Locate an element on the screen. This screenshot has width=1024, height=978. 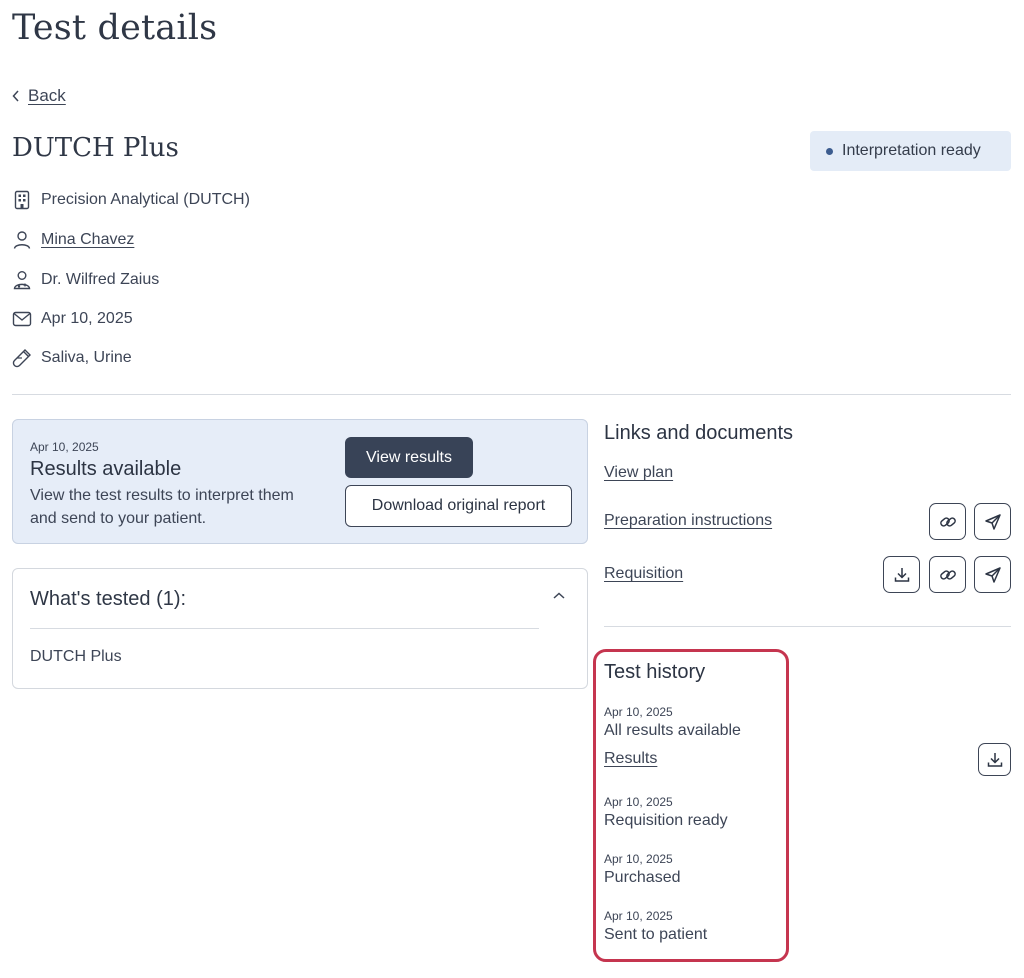
doctor-icon is located at coordinates (22, 280).